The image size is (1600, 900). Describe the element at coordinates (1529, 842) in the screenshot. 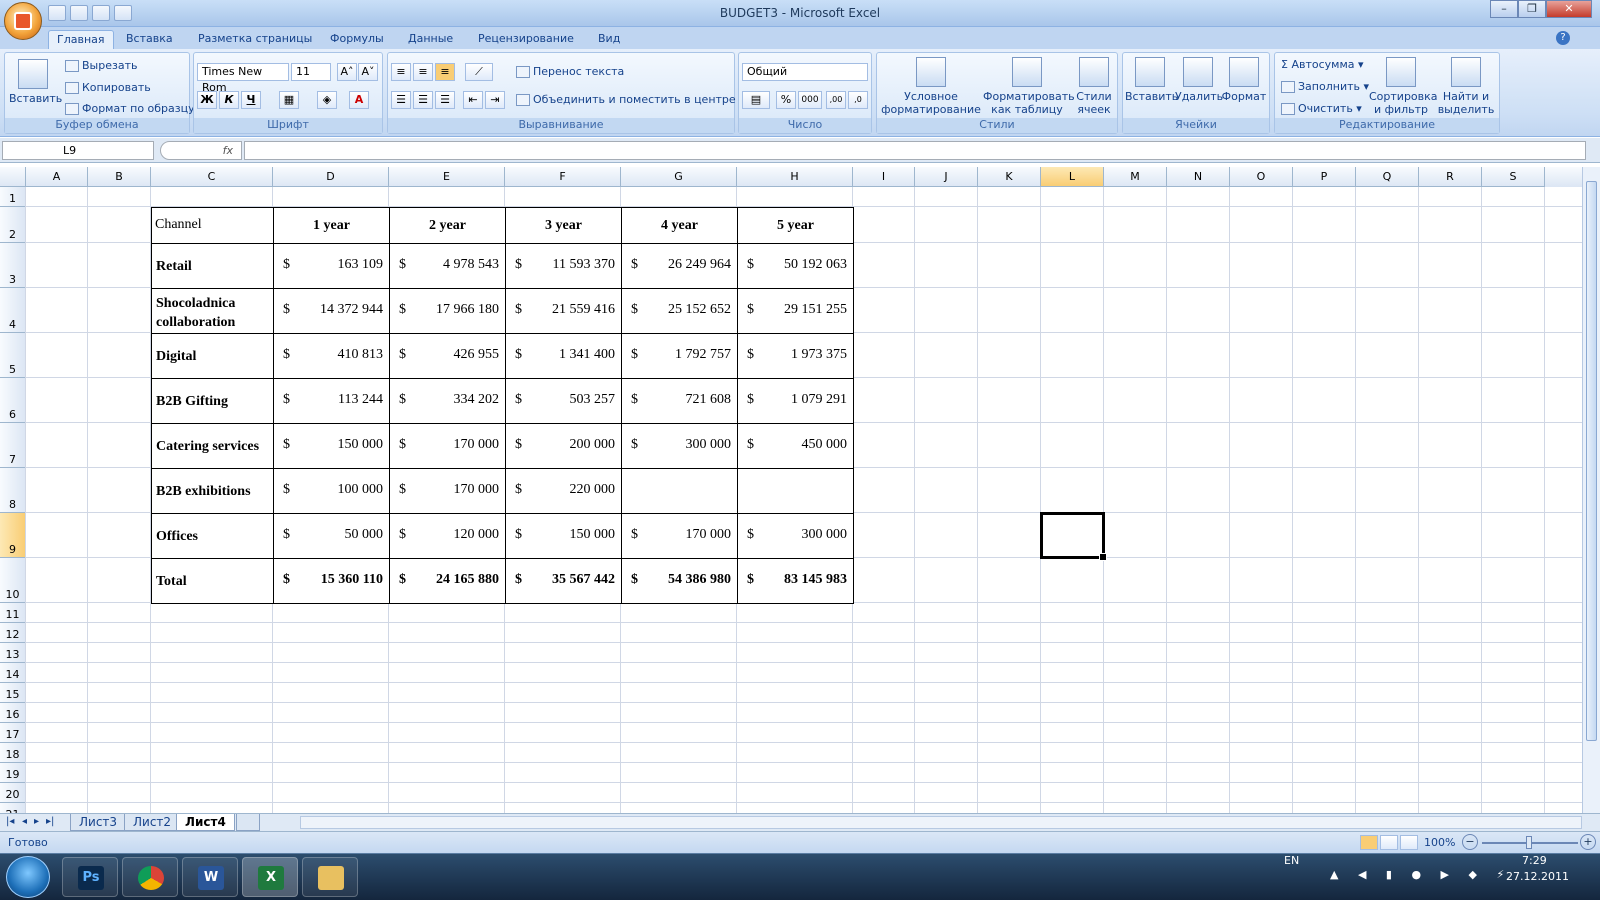

I see `zoom-slider-thumb` at that location.